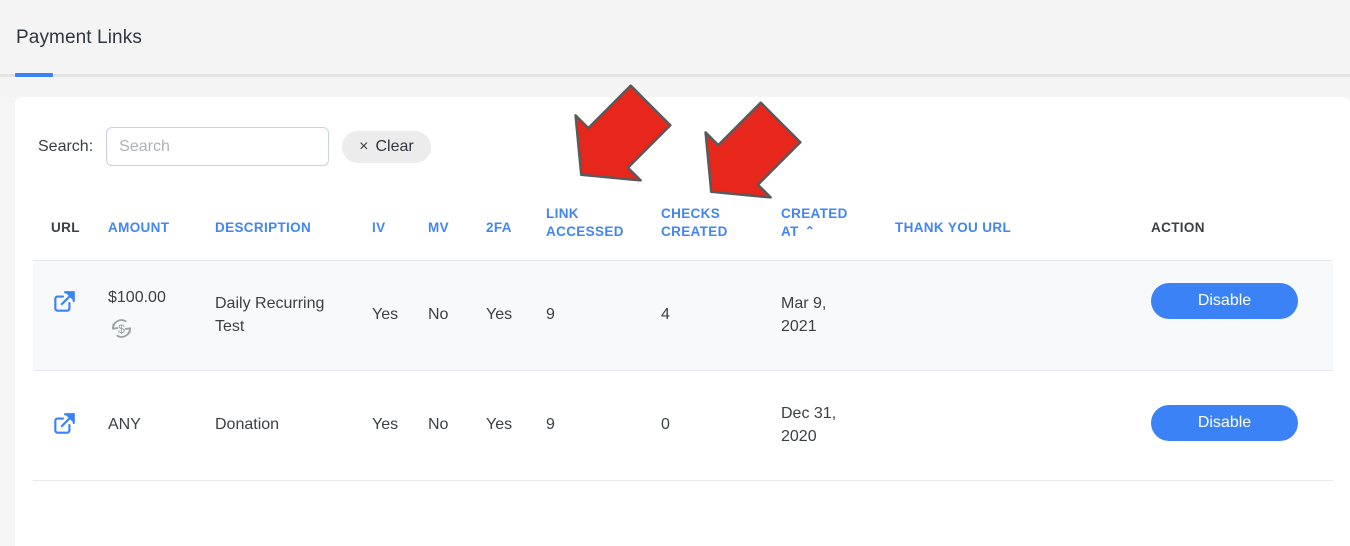  What do you see at coordinates (270, 315) in the screenshot?
I see `row-description: Daily Recurring Test` at bounding box center [270, 315].